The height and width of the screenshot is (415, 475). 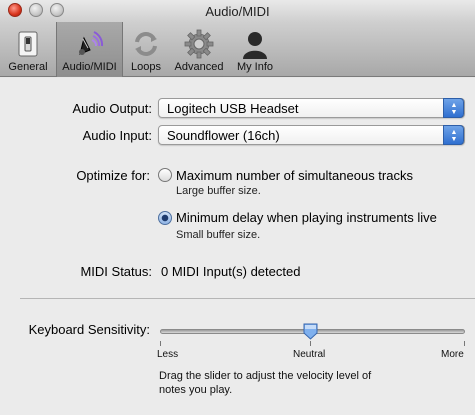 What do you see at coordinates (28, 44) in the screenshot?
I see `switch-icon` at bounding box center [28, 44].